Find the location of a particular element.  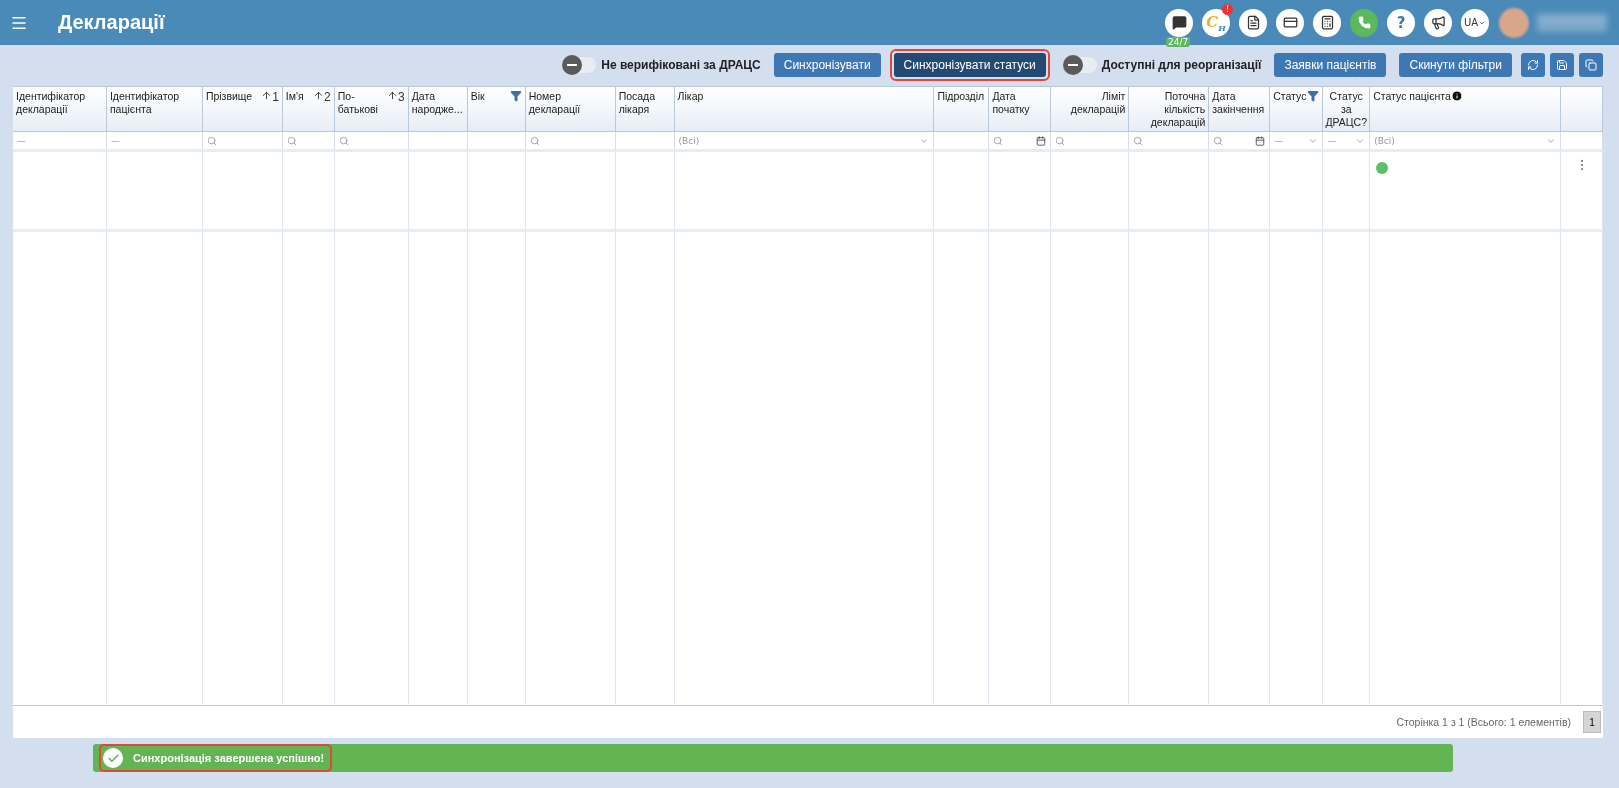

save-icon is located at coordinates (1562, 65).